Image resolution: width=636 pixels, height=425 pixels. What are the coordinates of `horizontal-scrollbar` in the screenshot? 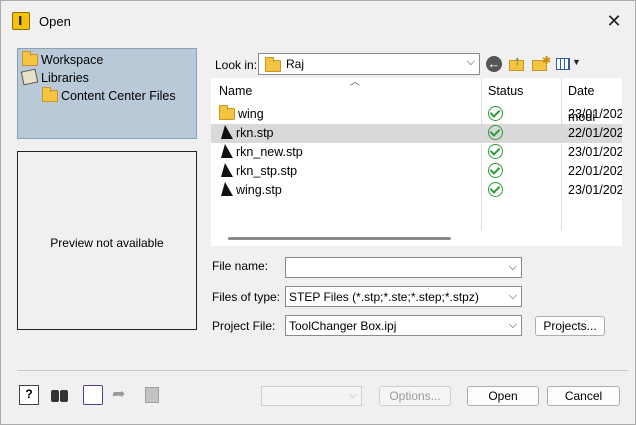 It's located at (339, 238).